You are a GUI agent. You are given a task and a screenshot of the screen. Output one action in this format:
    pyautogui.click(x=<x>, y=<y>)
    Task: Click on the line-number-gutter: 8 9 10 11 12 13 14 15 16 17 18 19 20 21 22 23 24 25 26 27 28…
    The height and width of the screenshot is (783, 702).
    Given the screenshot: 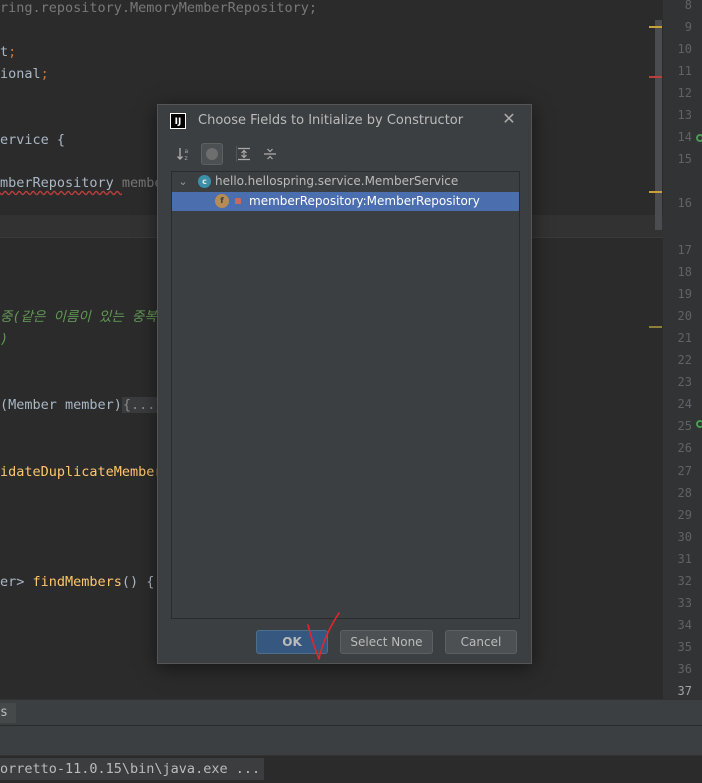 What is the action you would take?
    pyautogui.click(x=682, y=349)
    